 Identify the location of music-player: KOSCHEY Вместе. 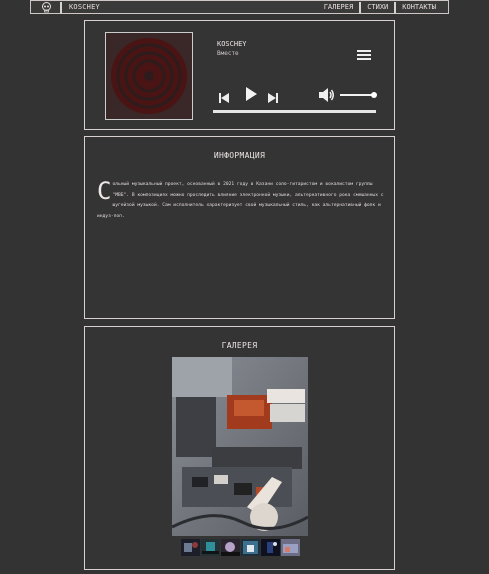
(239, 75).